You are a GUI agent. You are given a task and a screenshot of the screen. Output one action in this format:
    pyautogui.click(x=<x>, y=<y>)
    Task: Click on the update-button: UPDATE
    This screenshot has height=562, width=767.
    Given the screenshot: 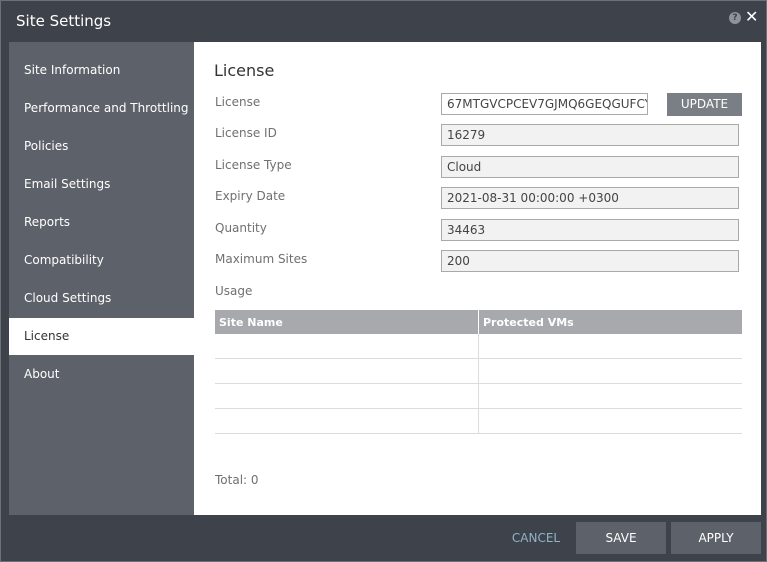 What is the action you would take?
    pyautogui.click(x=704, y=104)
    